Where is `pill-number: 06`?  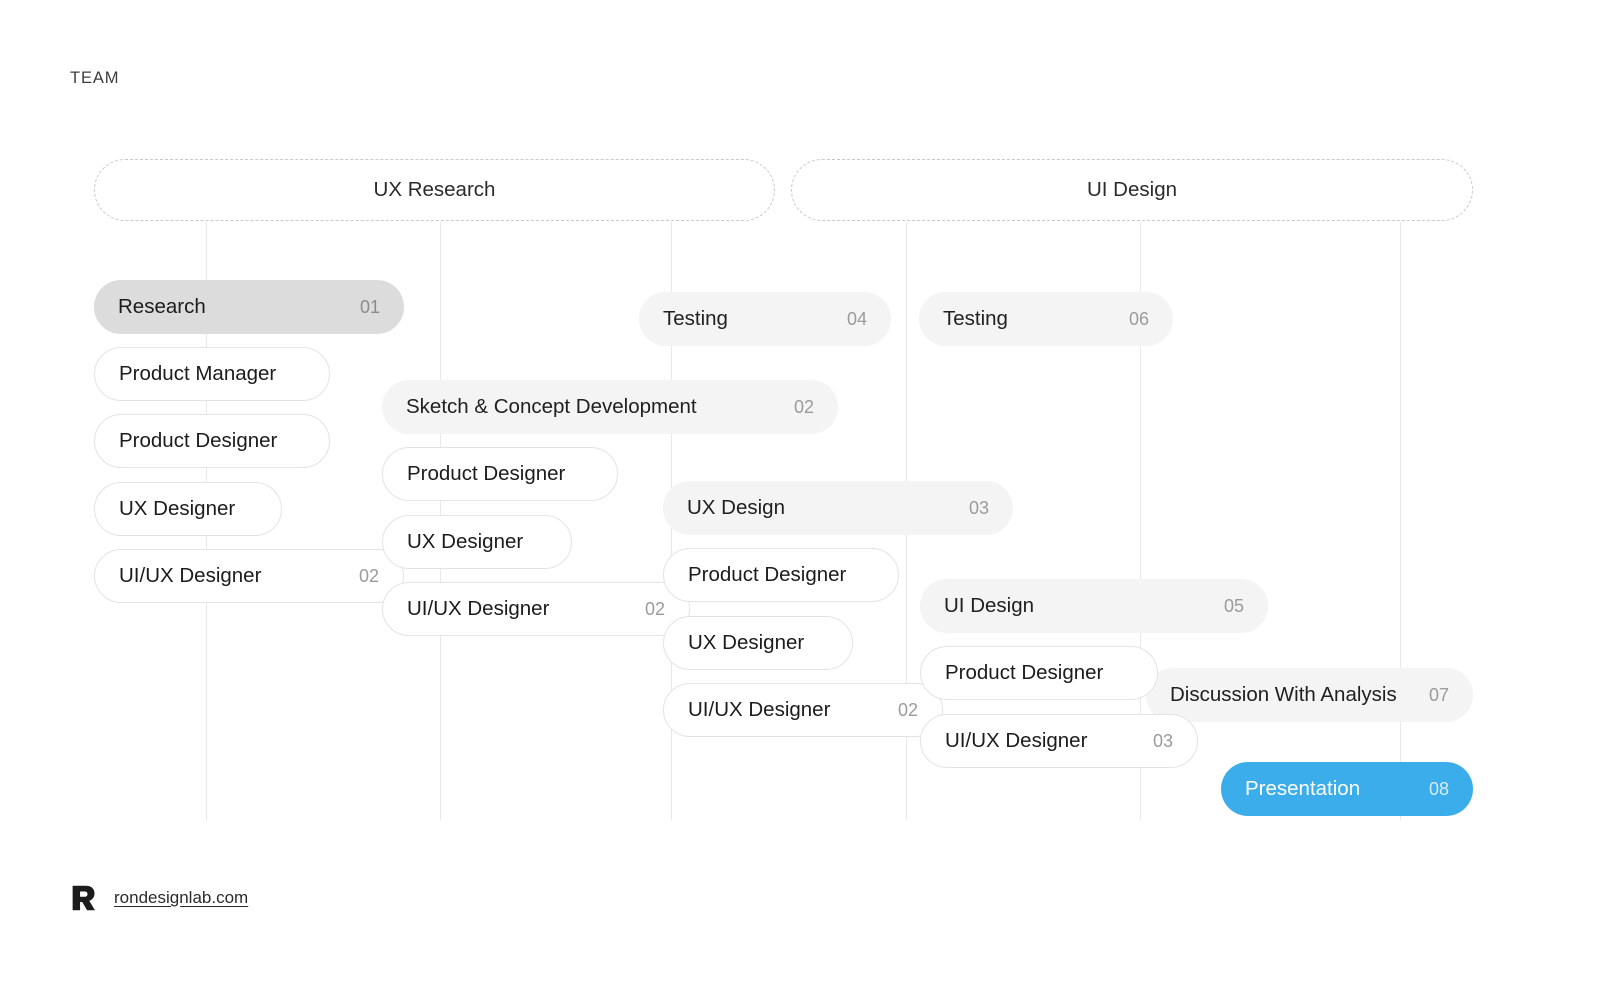 pill-number: 06 is located at coordinates (1138, 319).